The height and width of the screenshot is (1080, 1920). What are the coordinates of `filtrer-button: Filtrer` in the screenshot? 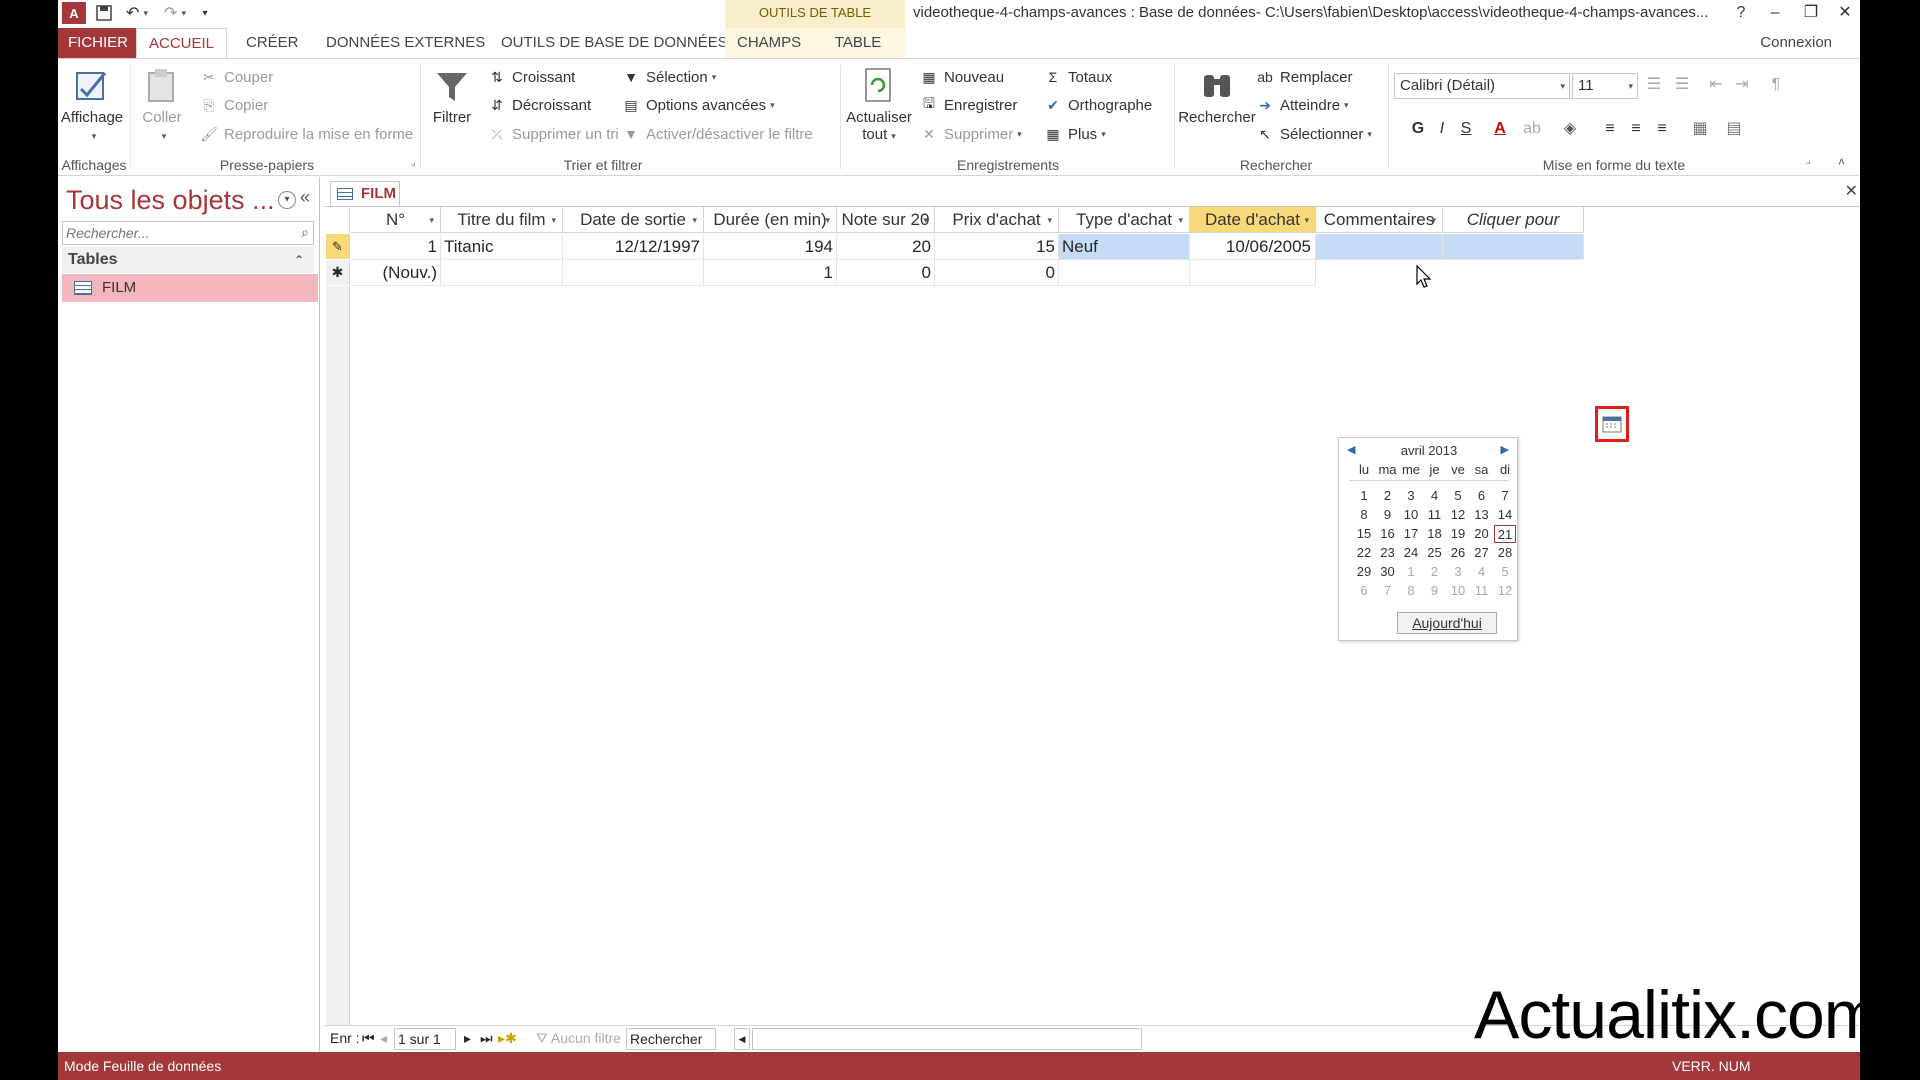 It's located at (452, 96).